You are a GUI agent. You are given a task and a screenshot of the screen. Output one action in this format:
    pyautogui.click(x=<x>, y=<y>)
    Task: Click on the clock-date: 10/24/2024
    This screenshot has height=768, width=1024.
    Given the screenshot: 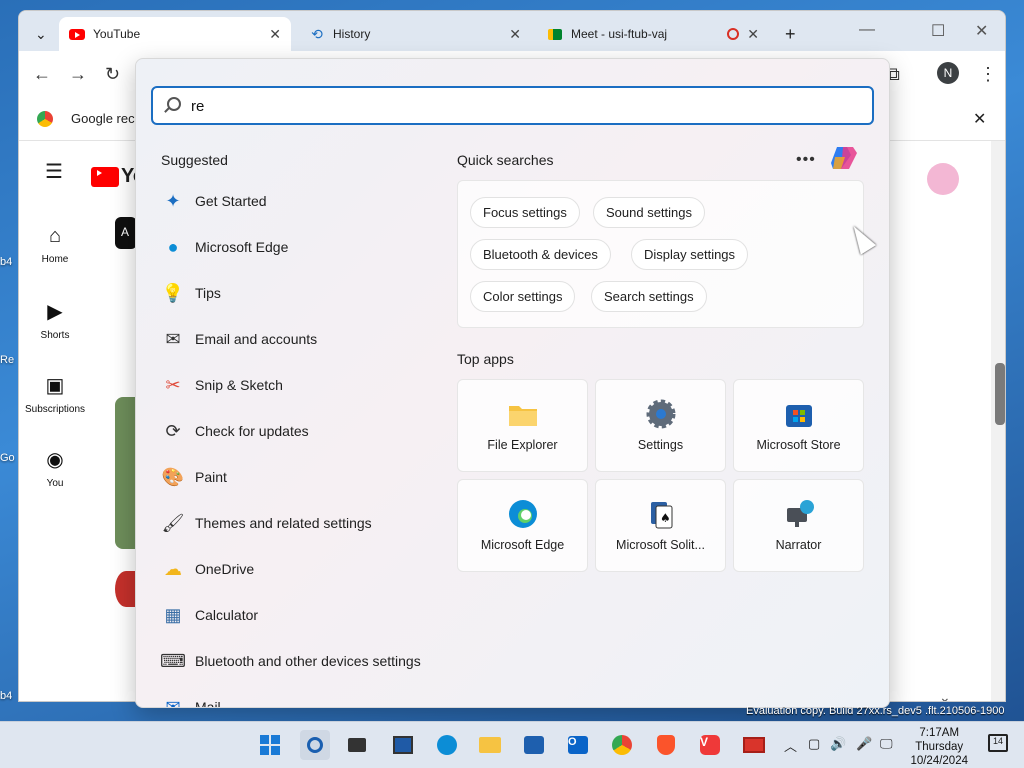 What is the action you would take?
    pyautogui.click(x=939, y=761)
    